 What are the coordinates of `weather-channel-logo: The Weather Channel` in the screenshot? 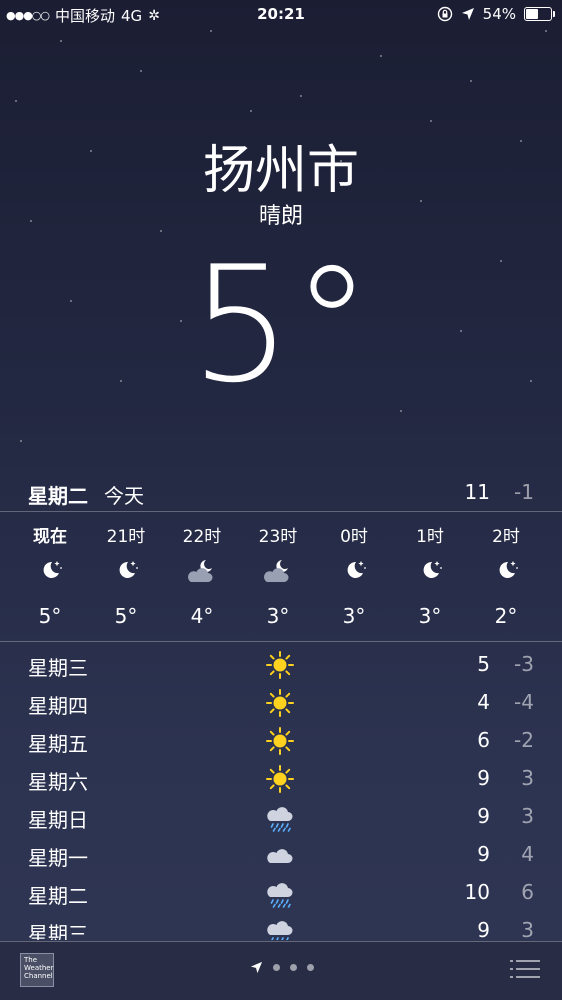 It's located at (37, 970).